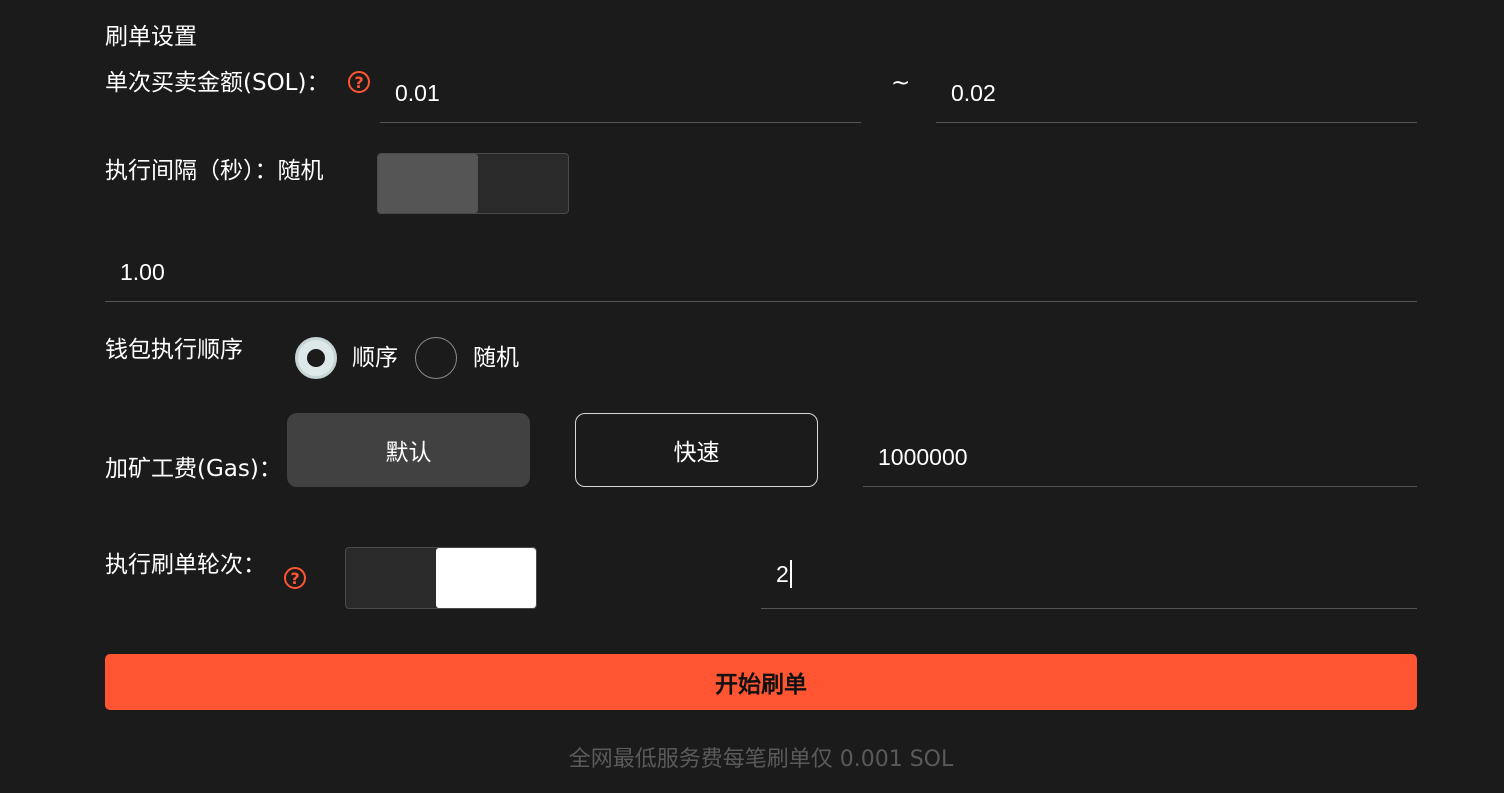 The image size is (1504, 793). Describe the element at coordinates (1176, 93) in the screenshot. I see `amount-max-input` at that location.